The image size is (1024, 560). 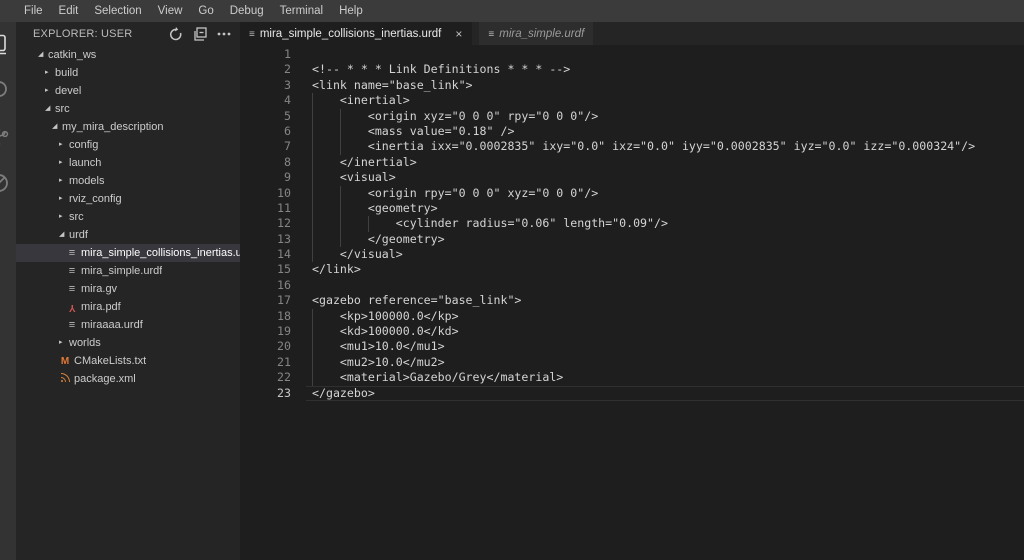 I want to click on tab-mira-simple-urdf: ≡ mira_simple.urdf, so click(x=536, y=33).